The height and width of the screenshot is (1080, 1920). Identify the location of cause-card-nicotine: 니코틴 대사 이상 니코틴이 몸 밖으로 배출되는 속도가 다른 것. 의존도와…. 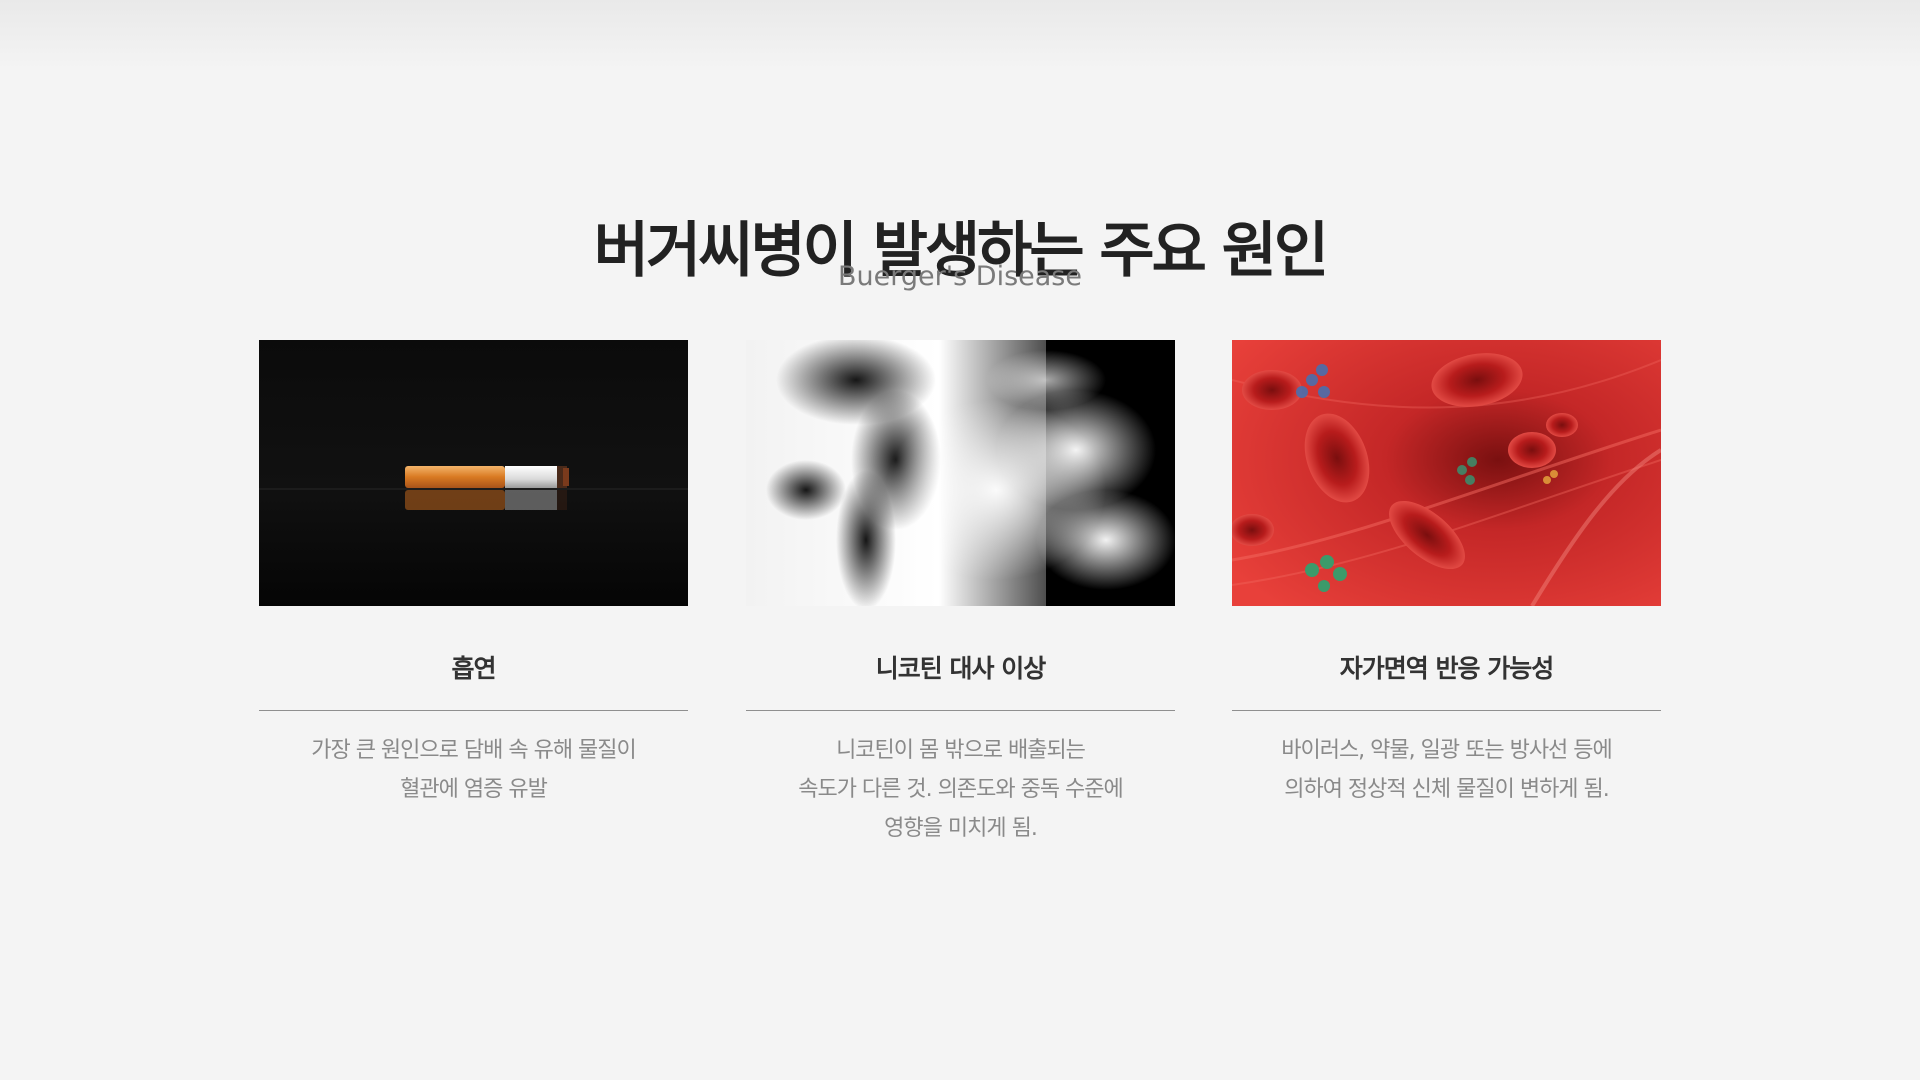
(960, 594).